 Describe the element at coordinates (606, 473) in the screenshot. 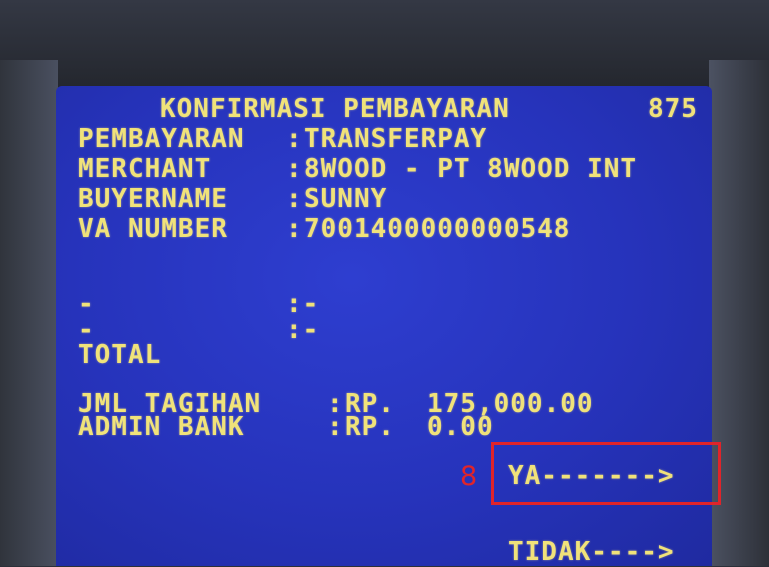

I see `highlight-box` at that location.